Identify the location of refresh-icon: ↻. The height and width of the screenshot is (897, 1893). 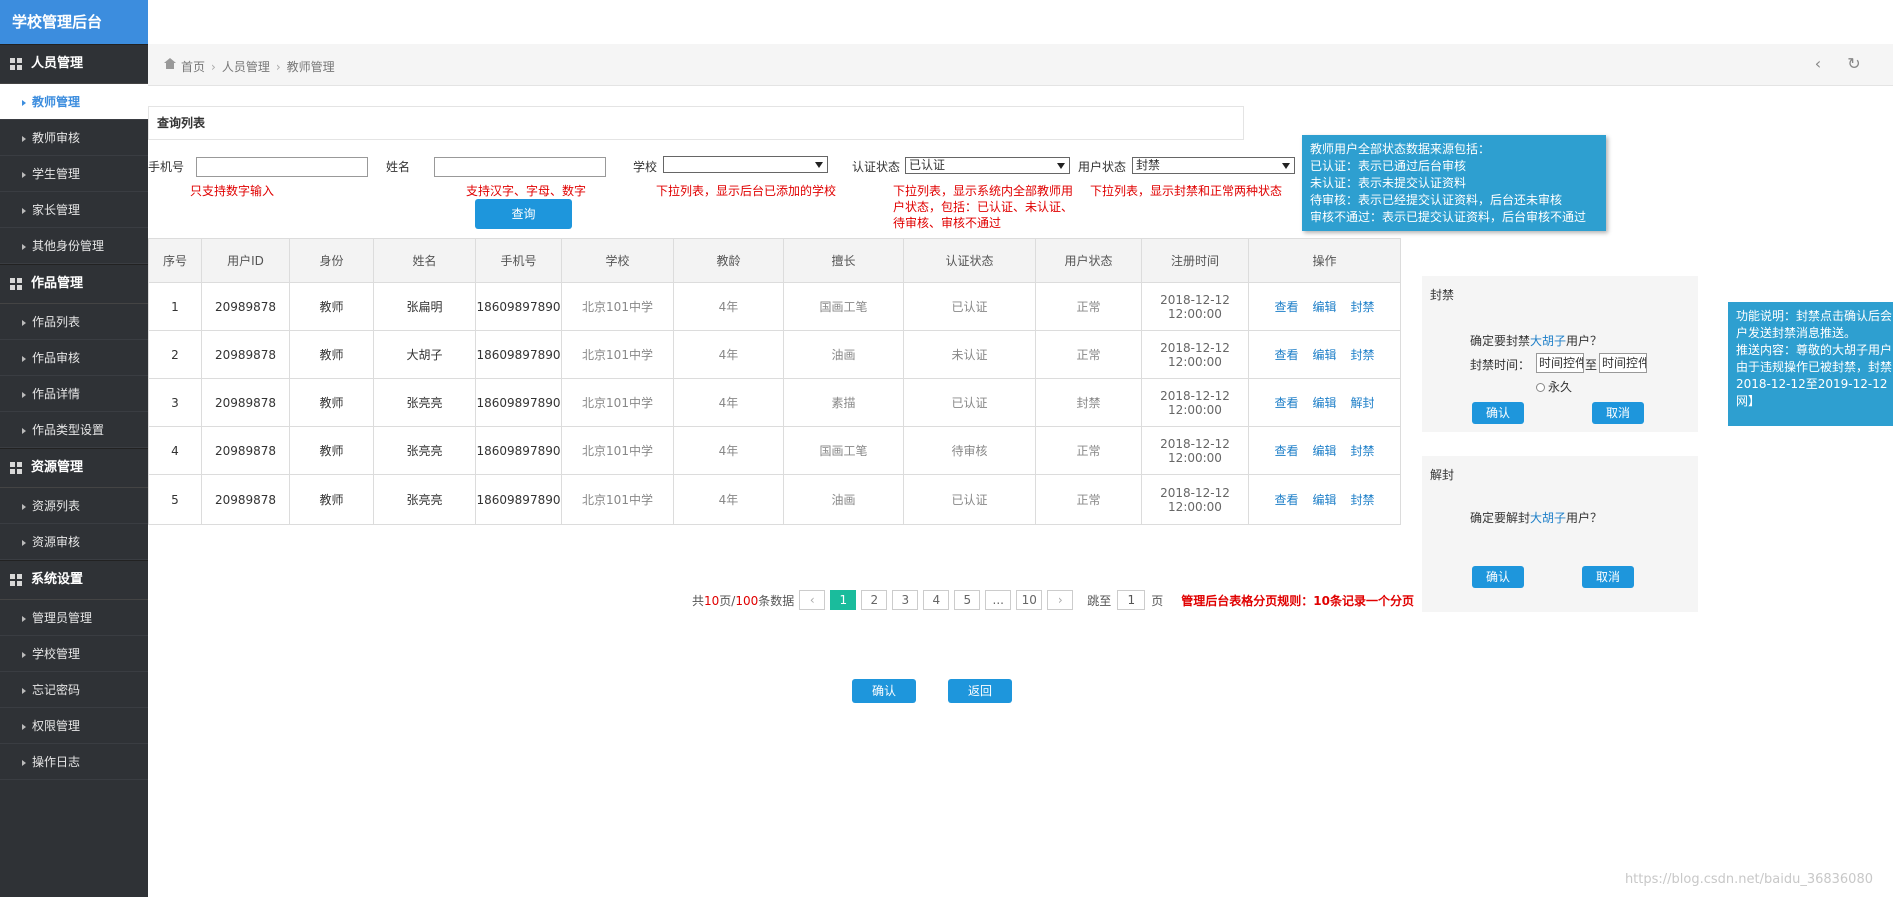
(1854, 64).